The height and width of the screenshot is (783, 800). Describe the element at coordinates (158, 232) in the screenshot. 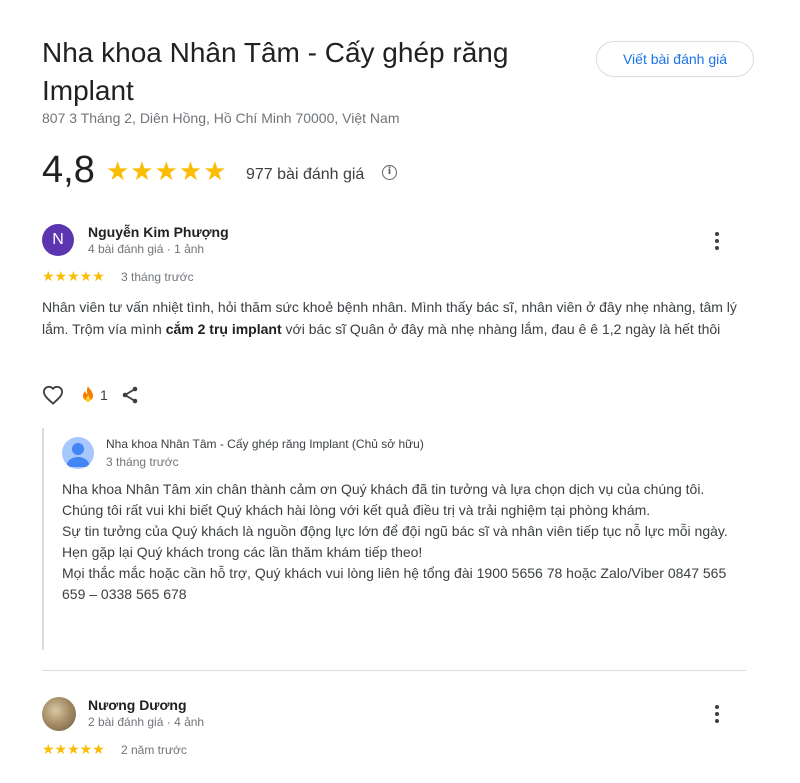

I see `reviewer-name: Nguyễn Kim Phượng` at that location.